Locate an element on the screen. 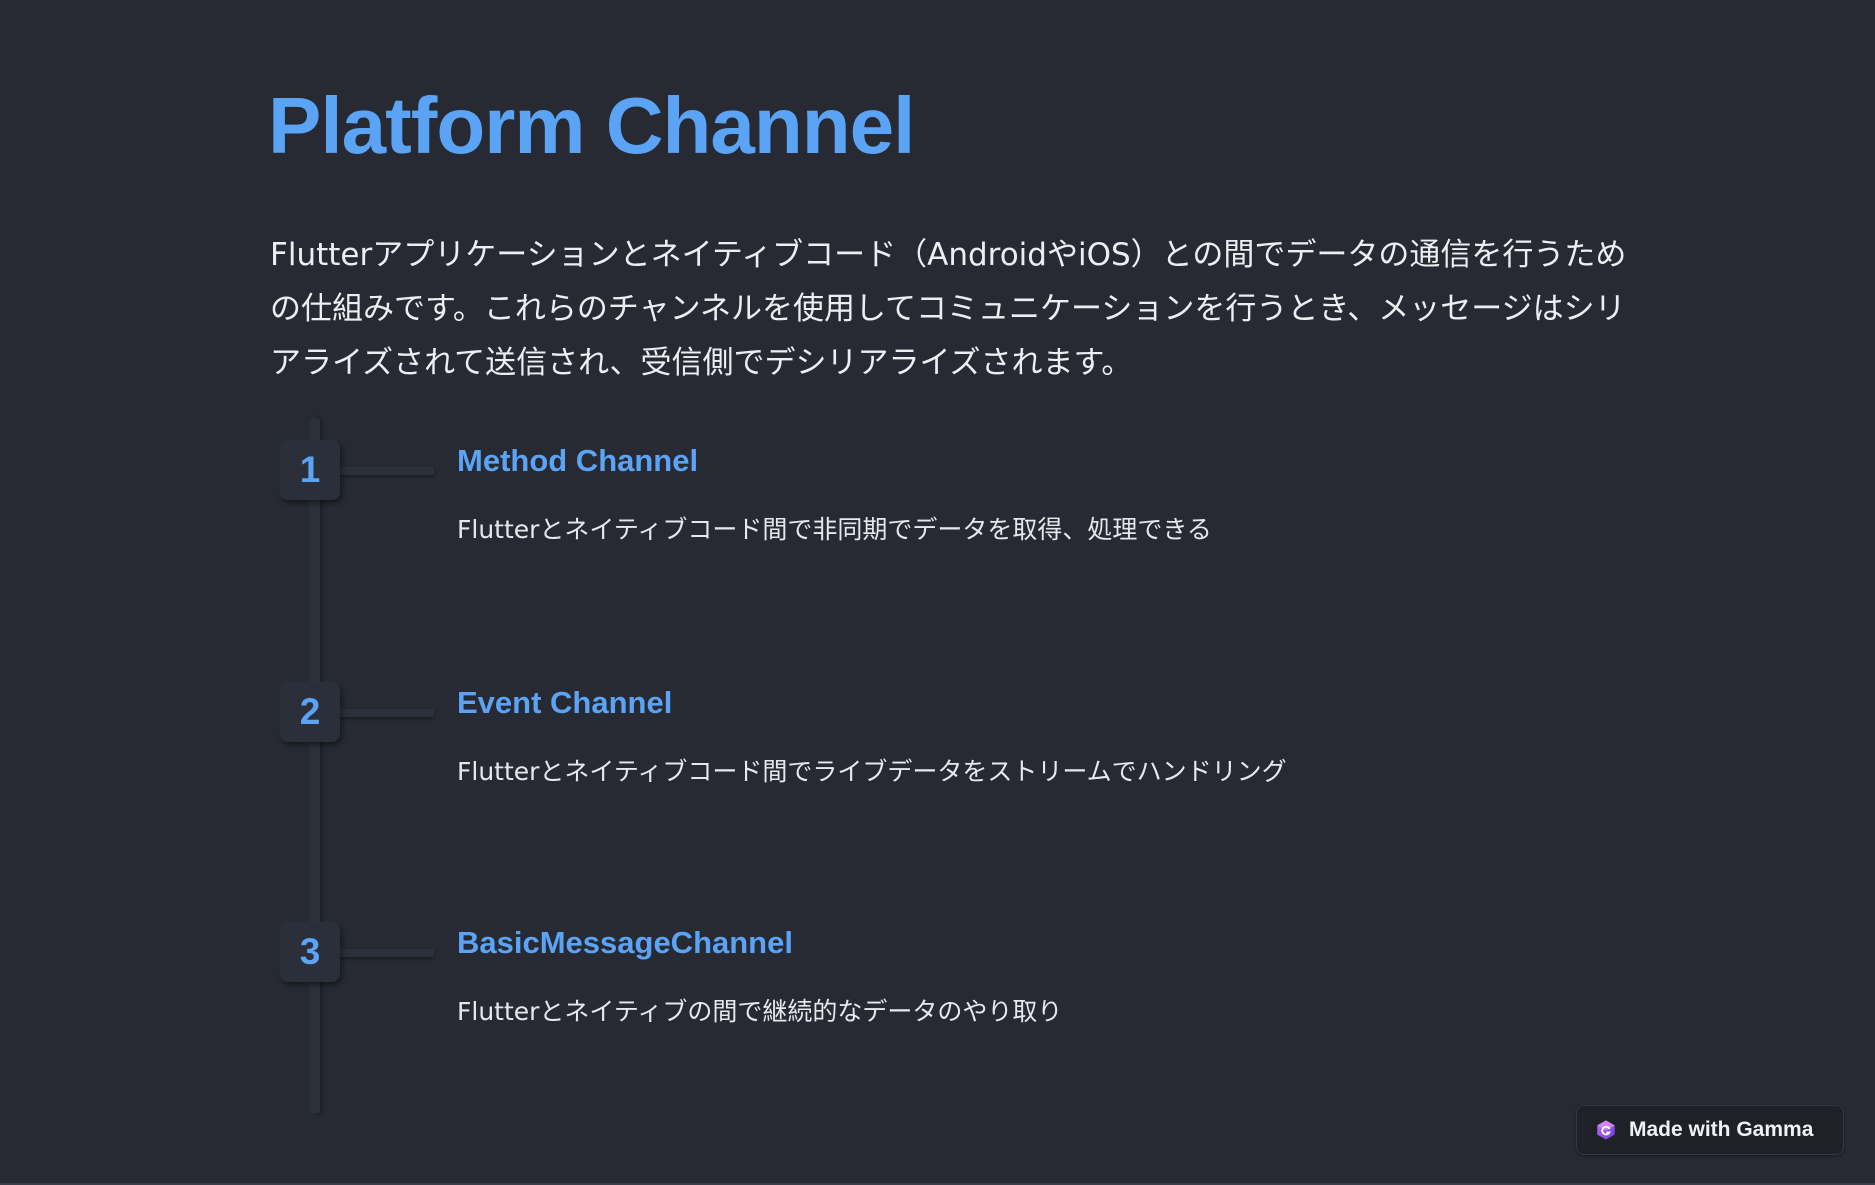 The height and width of the screenshot is (1185, 1875). step-title: Method Channel is located at coordinates (578, 460).